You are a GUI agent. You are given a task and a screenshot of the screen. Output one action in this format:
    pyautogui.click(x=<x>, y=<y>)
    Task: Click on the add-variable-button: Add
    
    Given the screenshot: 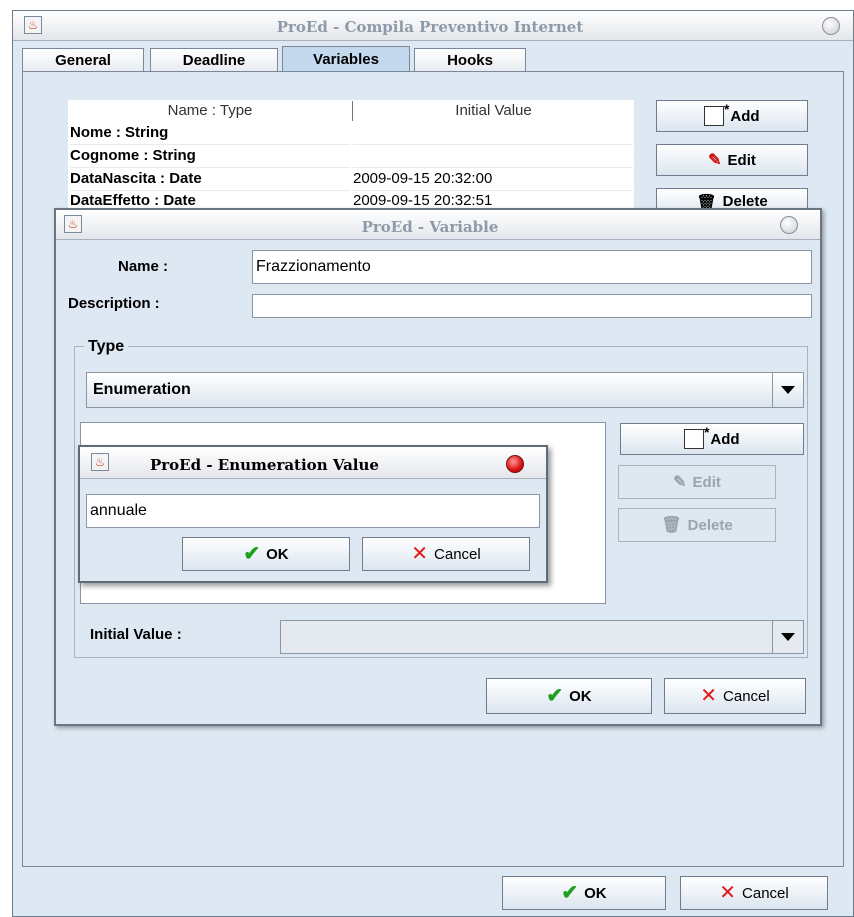 What is the action you would take?
    pyautogui.click(x=732, y=116)
    